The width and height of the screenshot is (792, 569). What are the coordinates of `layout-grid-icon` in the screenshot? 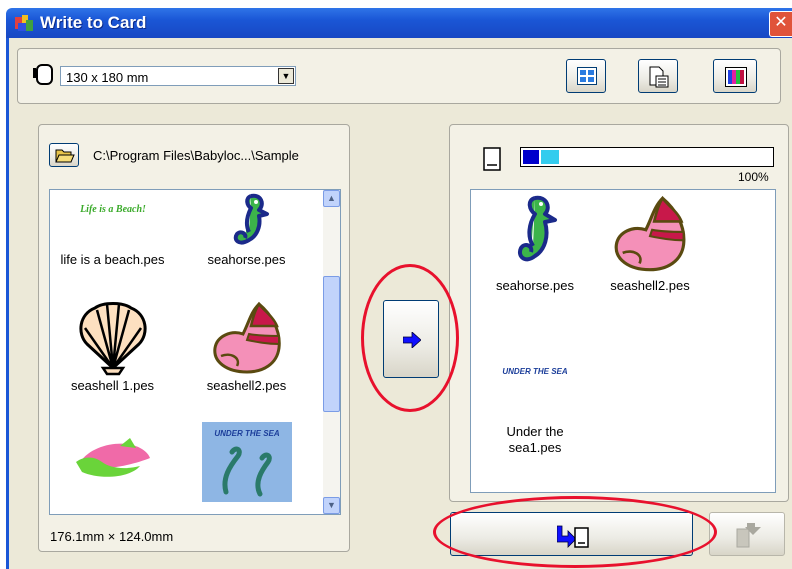 It's located at (587, 76).